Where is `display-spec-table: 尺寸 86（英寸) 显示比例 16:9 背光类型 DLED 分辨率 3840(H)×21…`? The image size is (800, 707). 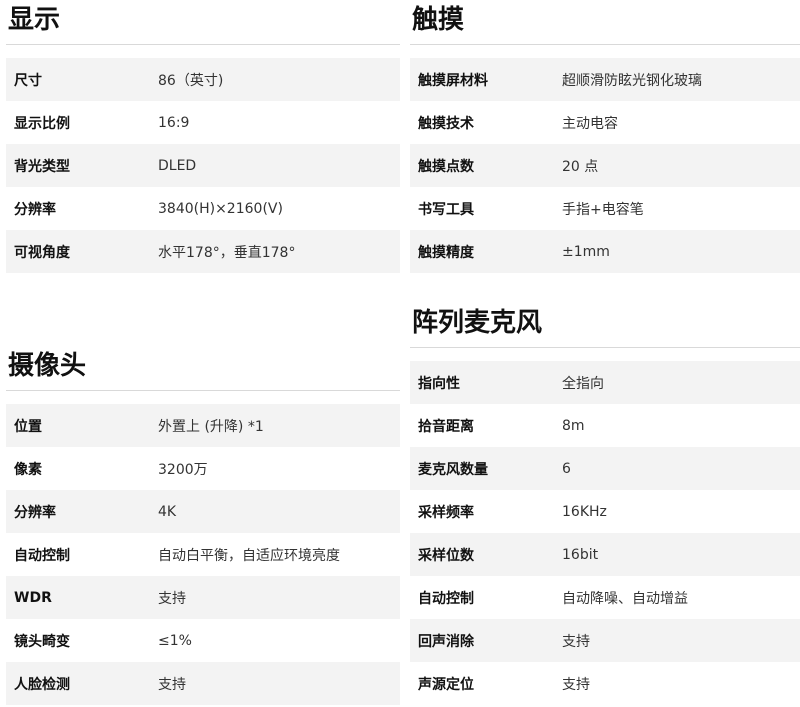 display-spec-table: 尺寸 86（英寸) 显示比例 16:9 背光类型 DLED 分辨率 3840(H)×21… is located at coordinates (203, 165).